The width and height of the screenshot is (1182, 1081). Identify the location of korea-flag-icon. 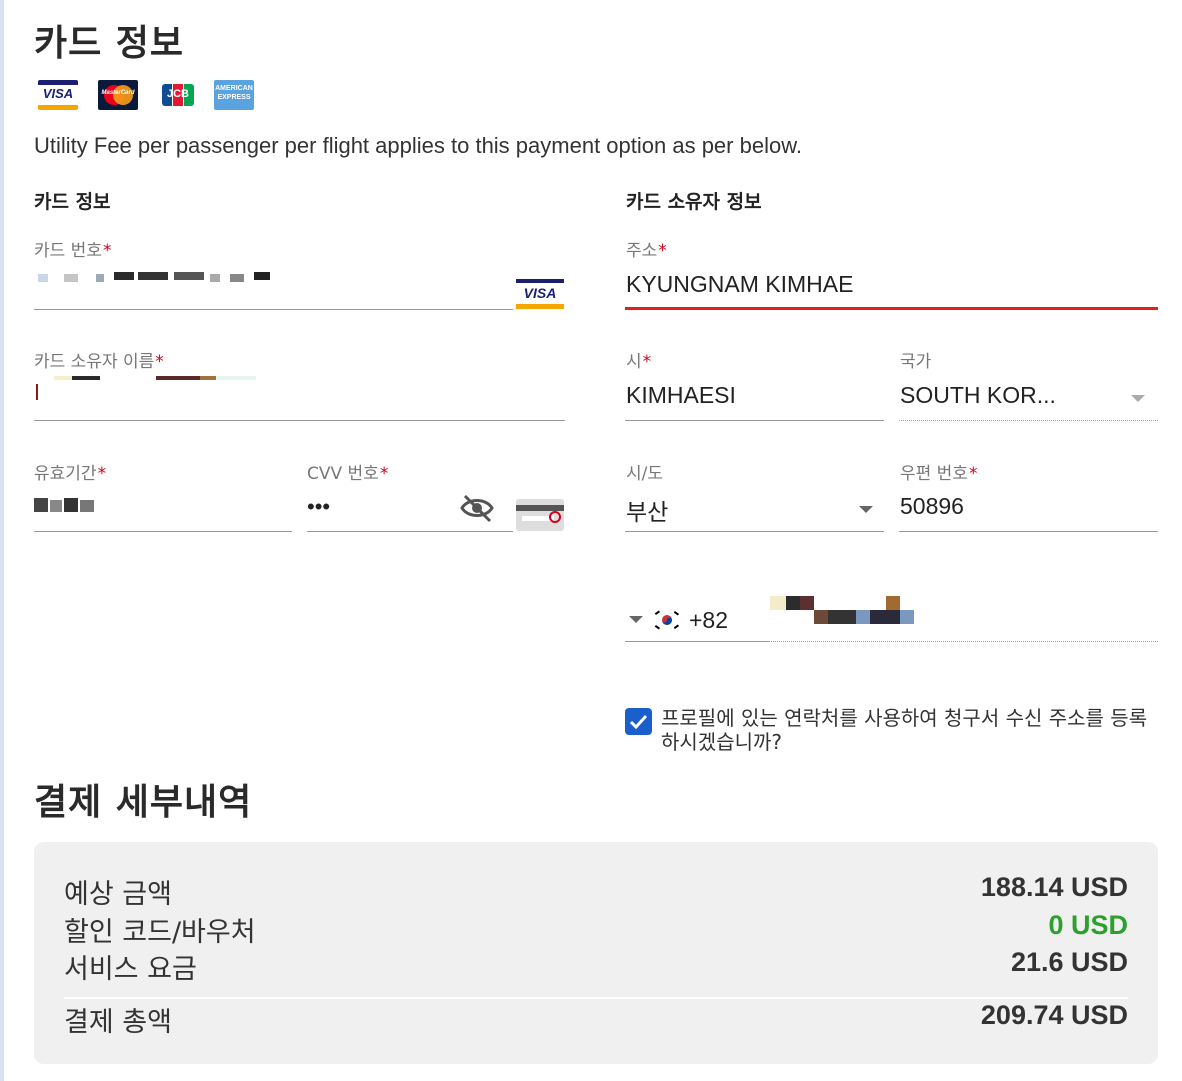
(667, 620).